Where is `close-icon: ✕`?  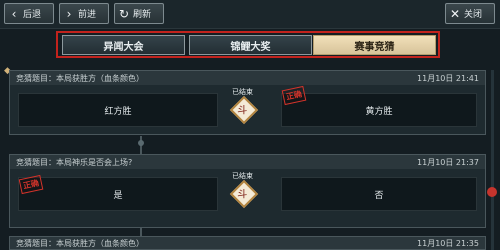
close-icon: ✕ is located at coordinates (455, 13).